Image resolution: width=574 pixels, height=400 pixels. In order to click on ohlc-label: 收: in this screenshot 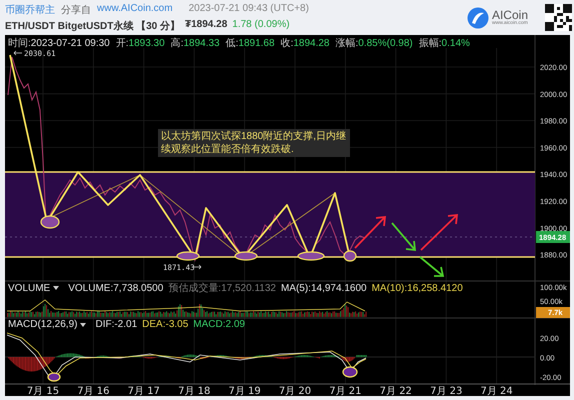, I will do `click(287, 43)`.